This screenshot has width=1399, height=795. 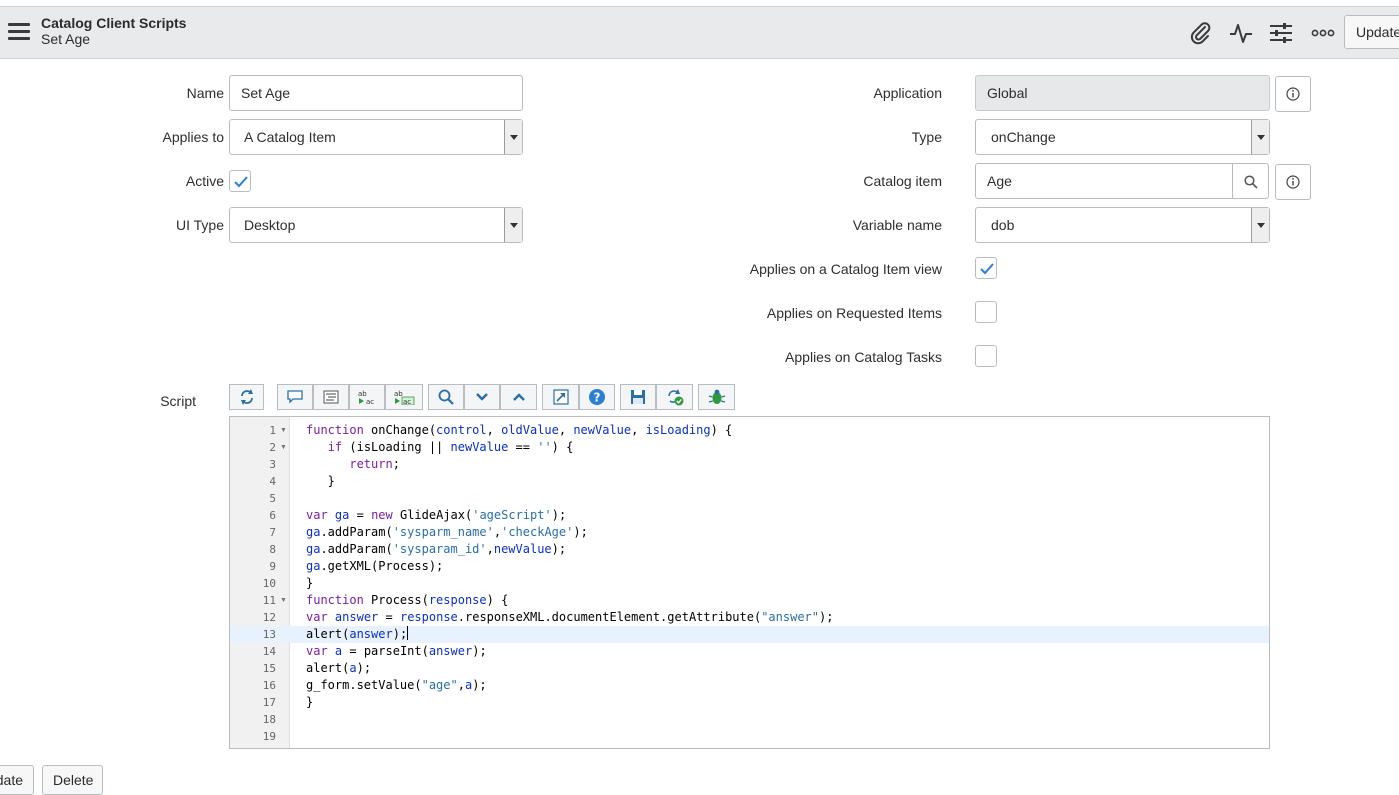 What do you see at coordinates (854, 313) in the screenshot?
I see `requested-items-label: Applies on Requested Items` at bounding box center [854, 313].